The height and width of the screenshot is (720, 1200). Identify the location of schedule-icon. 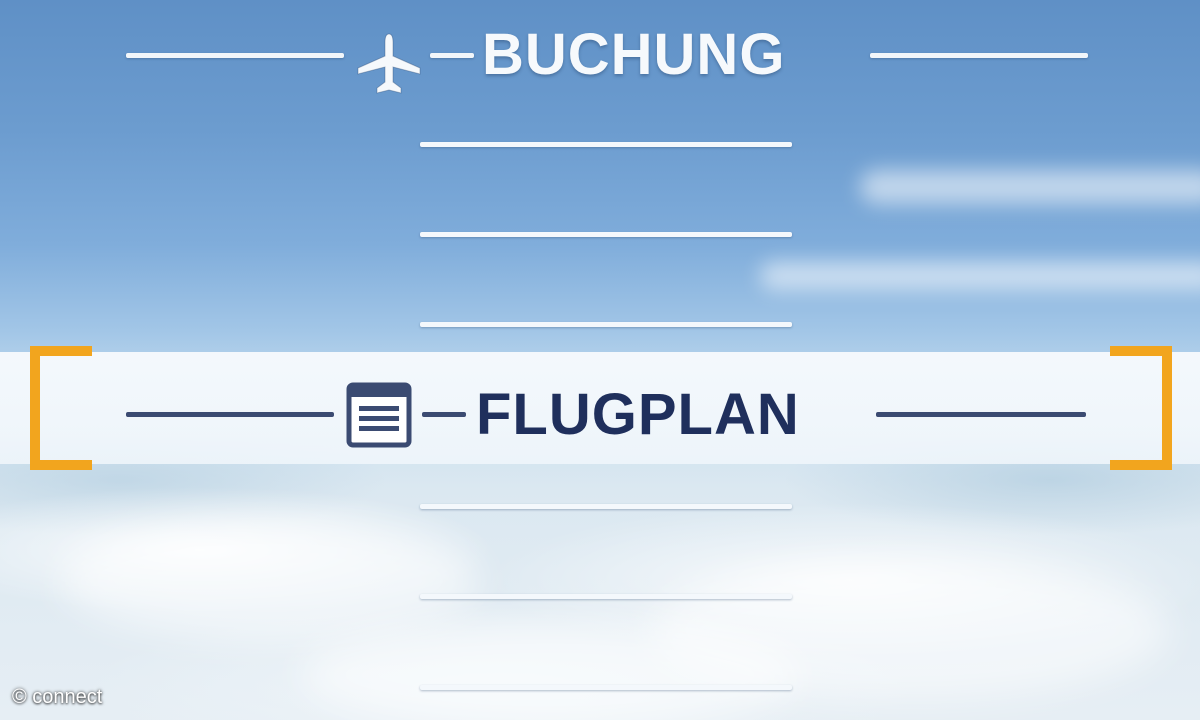
(379, 417).